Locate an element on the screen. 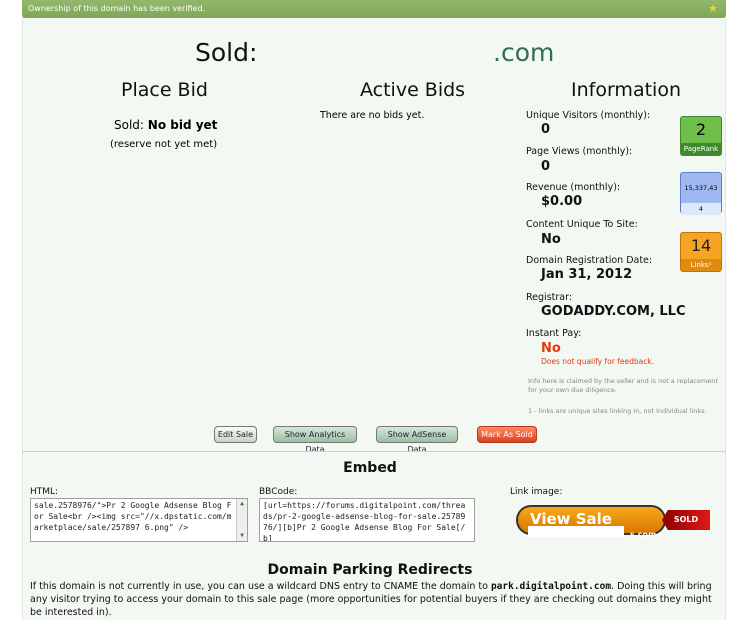 The height and width of the screenshot is (620, 740). information-heading: Information is located at coordinates (626, 90).